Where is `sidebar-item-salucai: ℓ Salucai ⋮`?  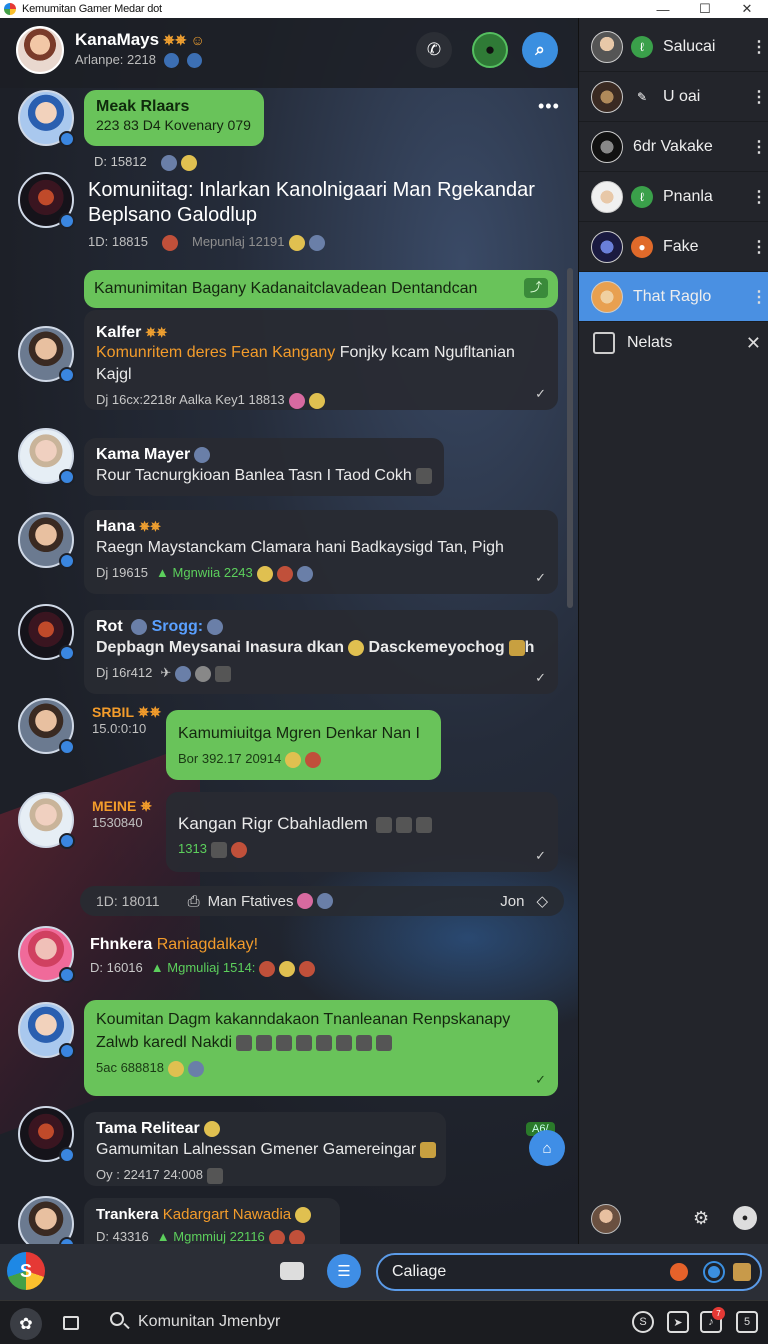
sidebar-item-salucai: ℓ Salucai ⋮ is located at coordinates (673, 47).